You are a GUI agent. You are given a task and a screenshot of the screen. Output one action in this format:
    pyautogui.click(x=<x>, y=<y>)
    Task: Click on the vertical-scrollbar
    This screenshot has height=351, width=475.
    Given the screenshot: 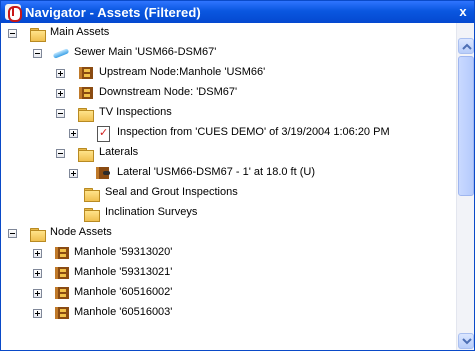 What is the action you would take?
    pyautogui.click(x=465, y=186)
    